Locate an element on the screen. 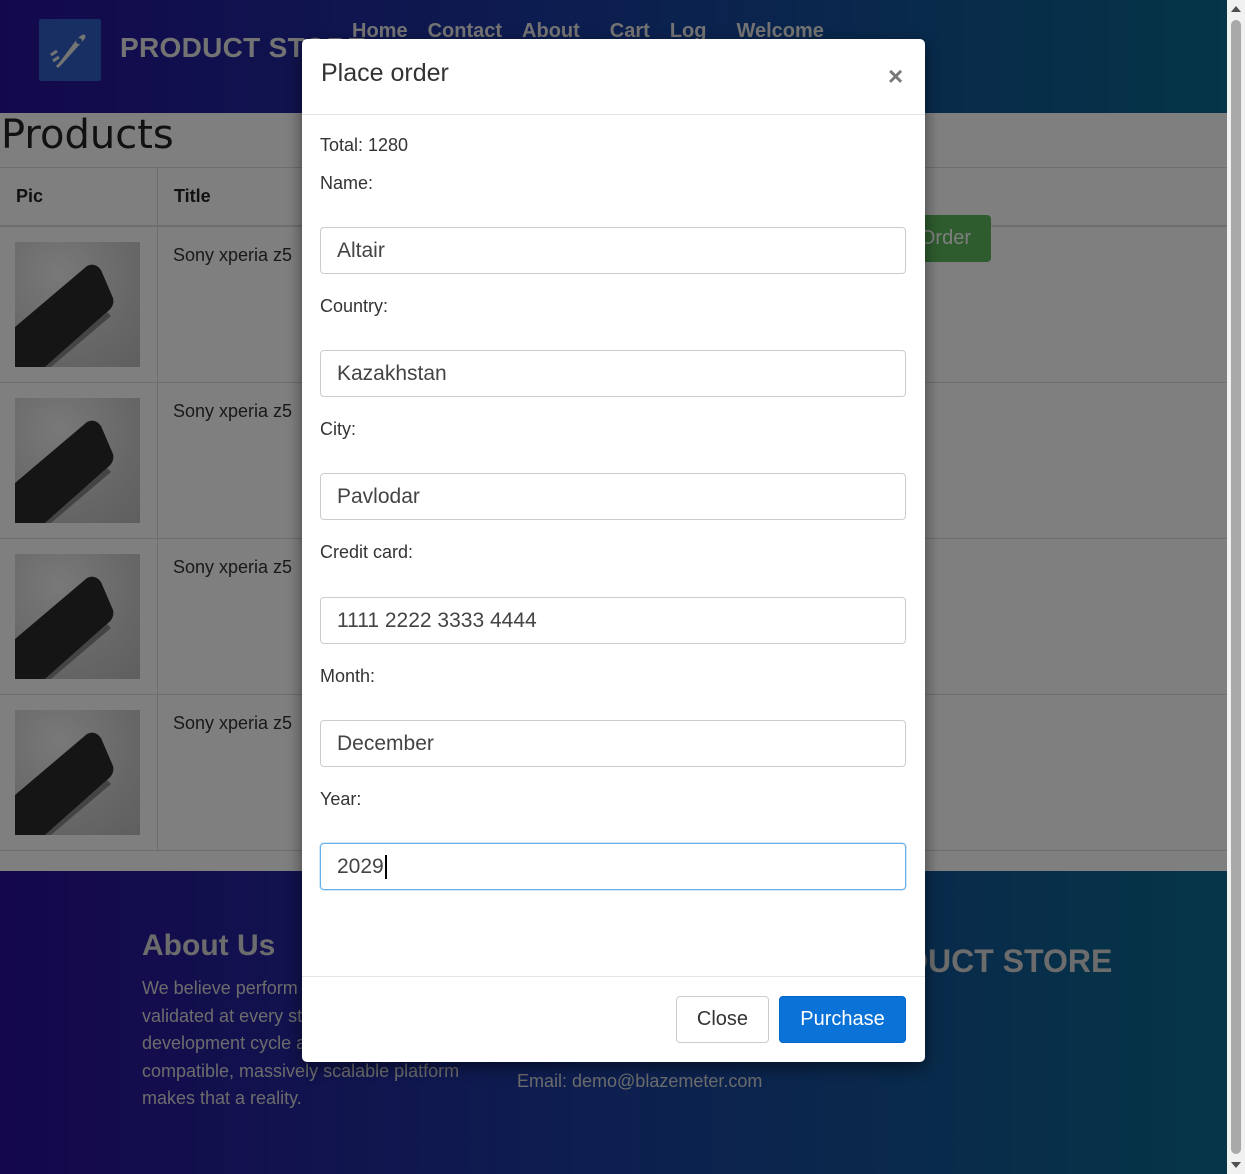 The height and width of the screenshot is (1174, 1245). month-field: December is located at coordinates (613, 743).